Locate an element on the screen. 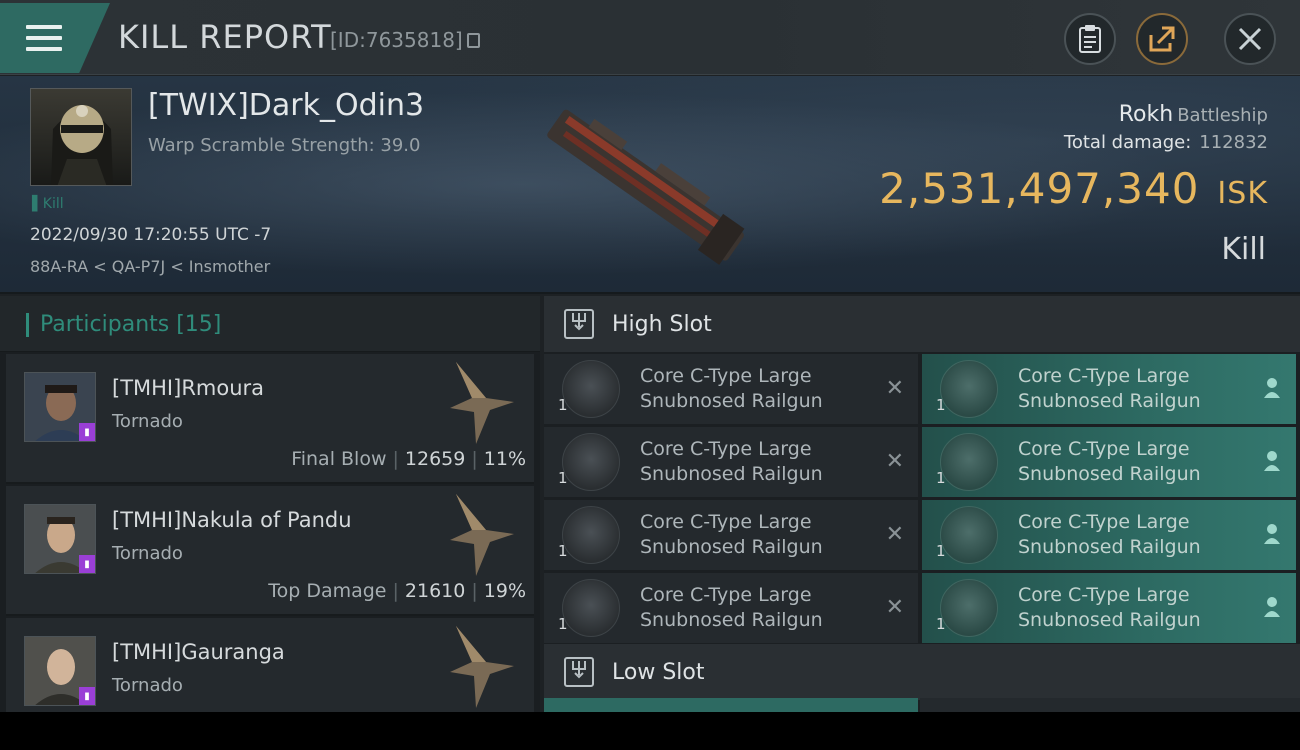 The width and height of the screenshot is (1300, 750). accent-bar is located at coordinates (27, 325).